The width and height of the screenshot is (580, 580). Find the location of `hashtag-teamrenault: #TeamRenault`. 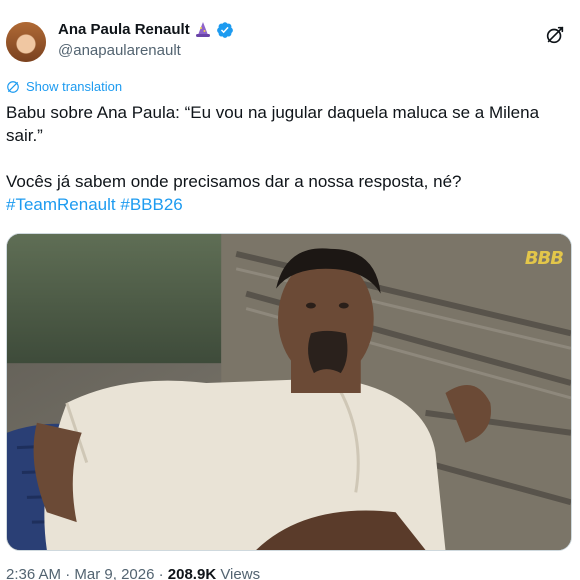

hashtag-teamrenault: #TeamRenault is located at coordinates (61, 204).